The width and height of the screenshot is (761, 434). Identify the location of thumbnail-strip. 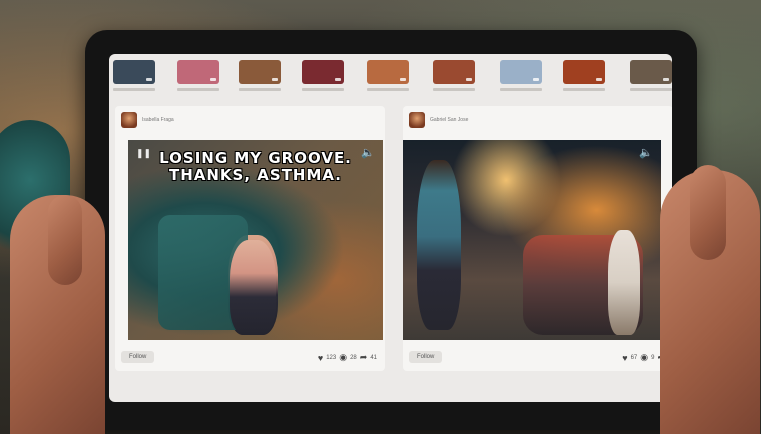
(390, 81).